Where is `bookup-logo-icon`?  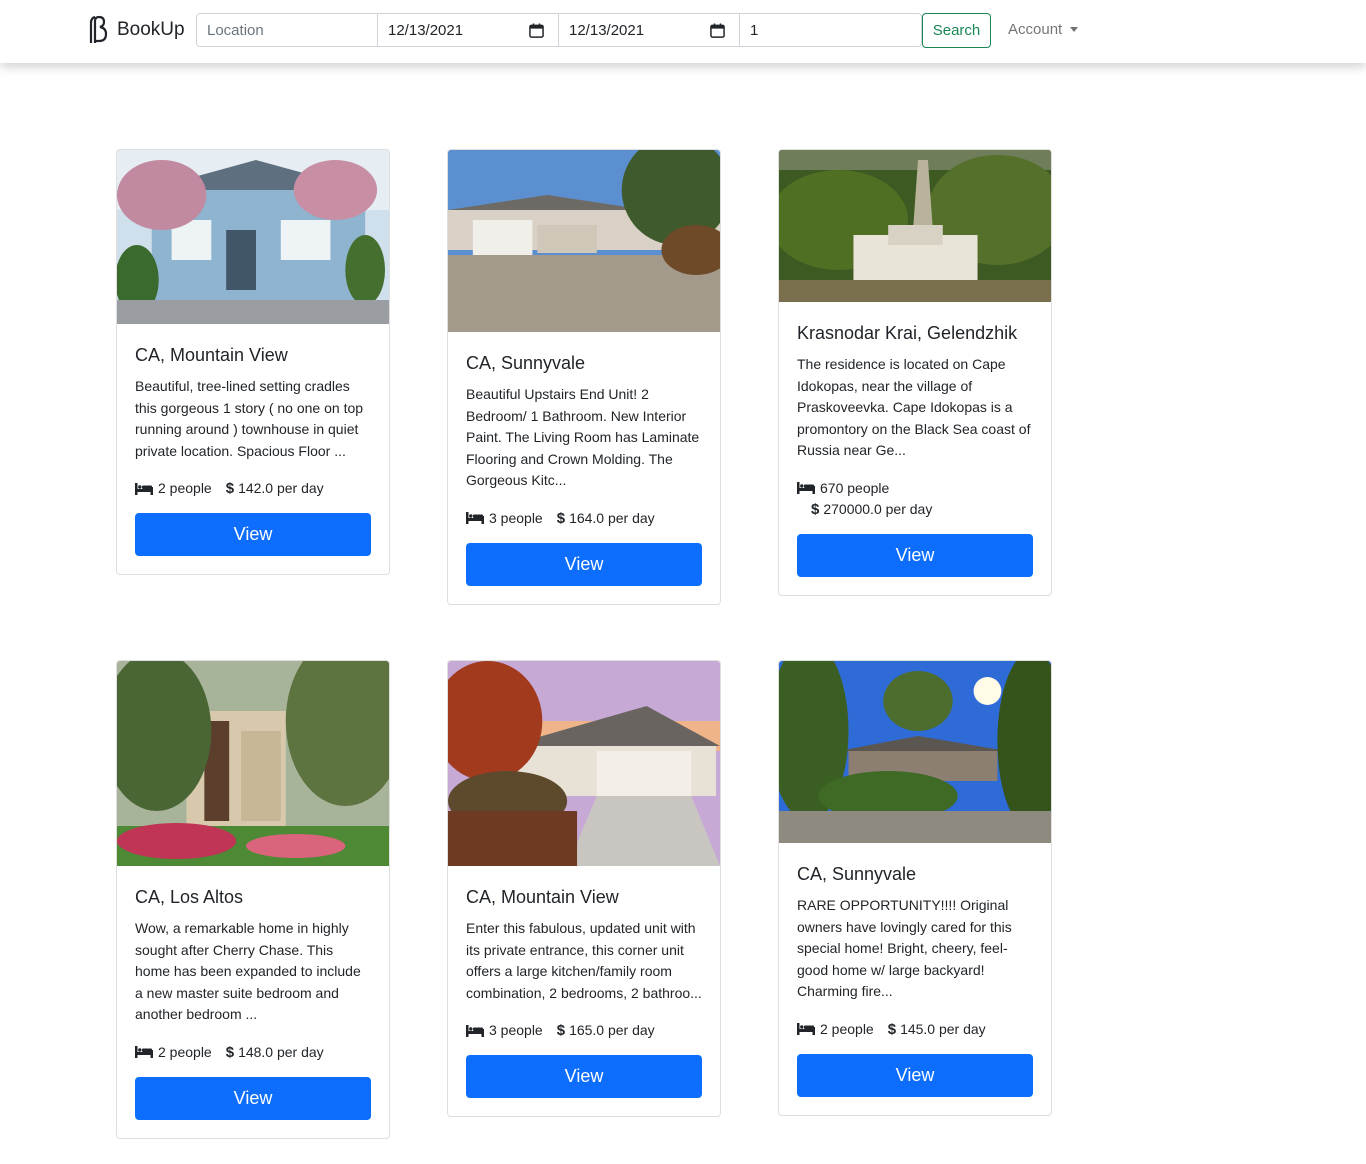
bookup-logo-icon is located at coordinates (98, 29).